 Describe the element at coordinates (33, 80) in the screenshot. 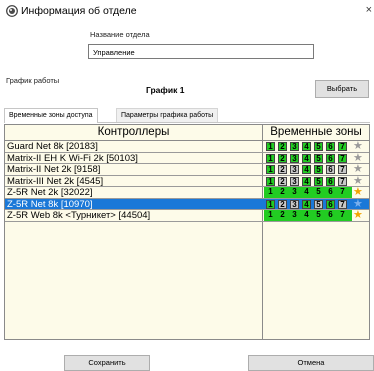

I see `schedule-label: График работы` at that location.